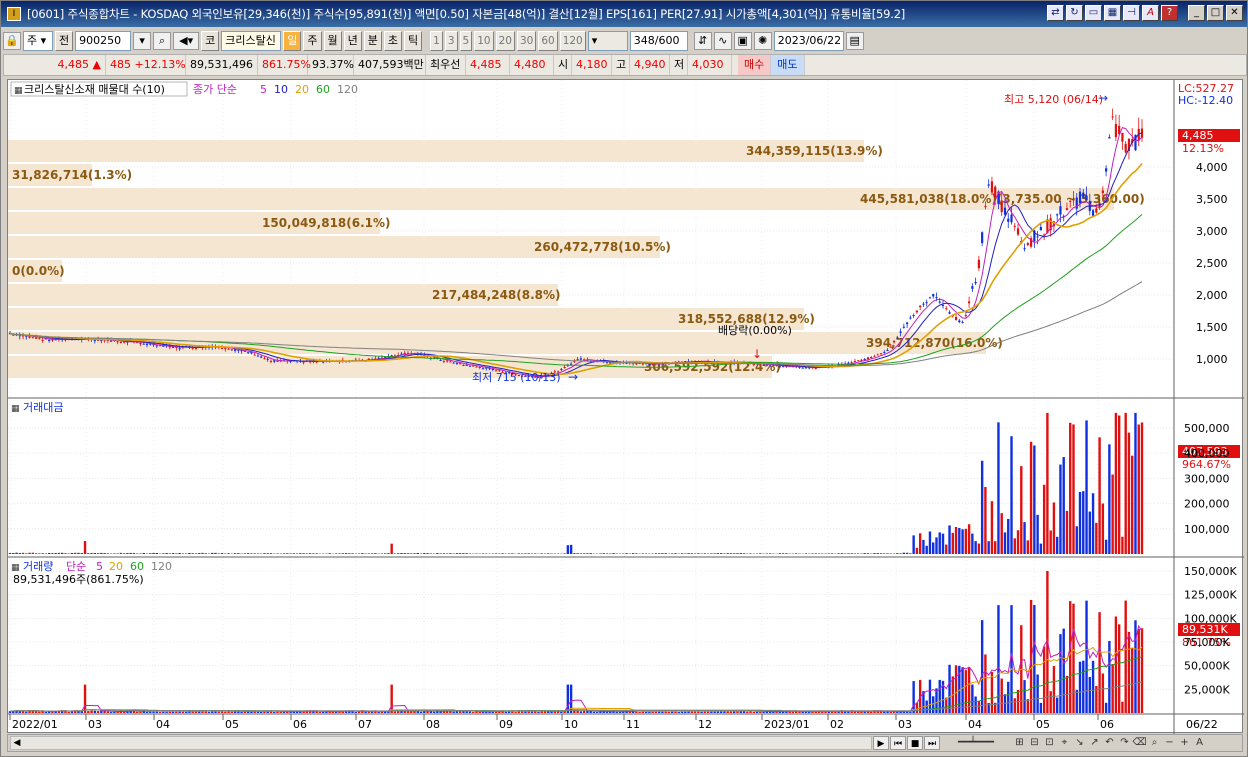  Describe the element at coordinates (722, 41) in the screenshot. I see `compare-icon: ∿` at that location.